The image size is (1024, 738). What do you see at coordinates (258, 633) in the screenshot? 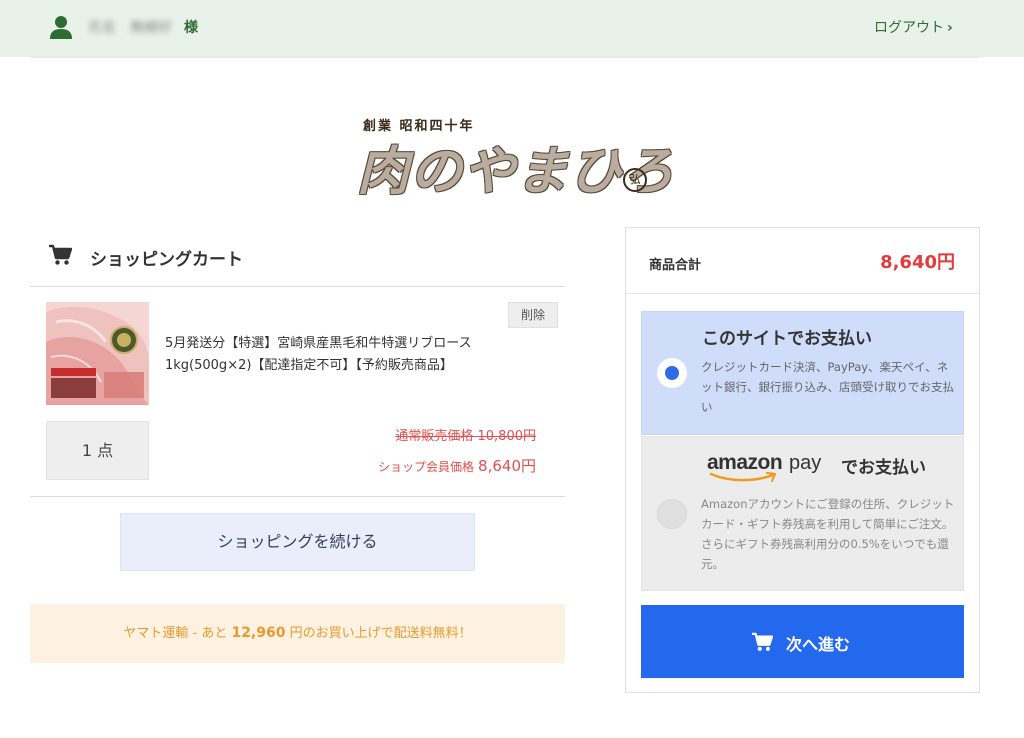
I see `shipping-remaining-amount: 12,960` at bounding box center [258, 633].